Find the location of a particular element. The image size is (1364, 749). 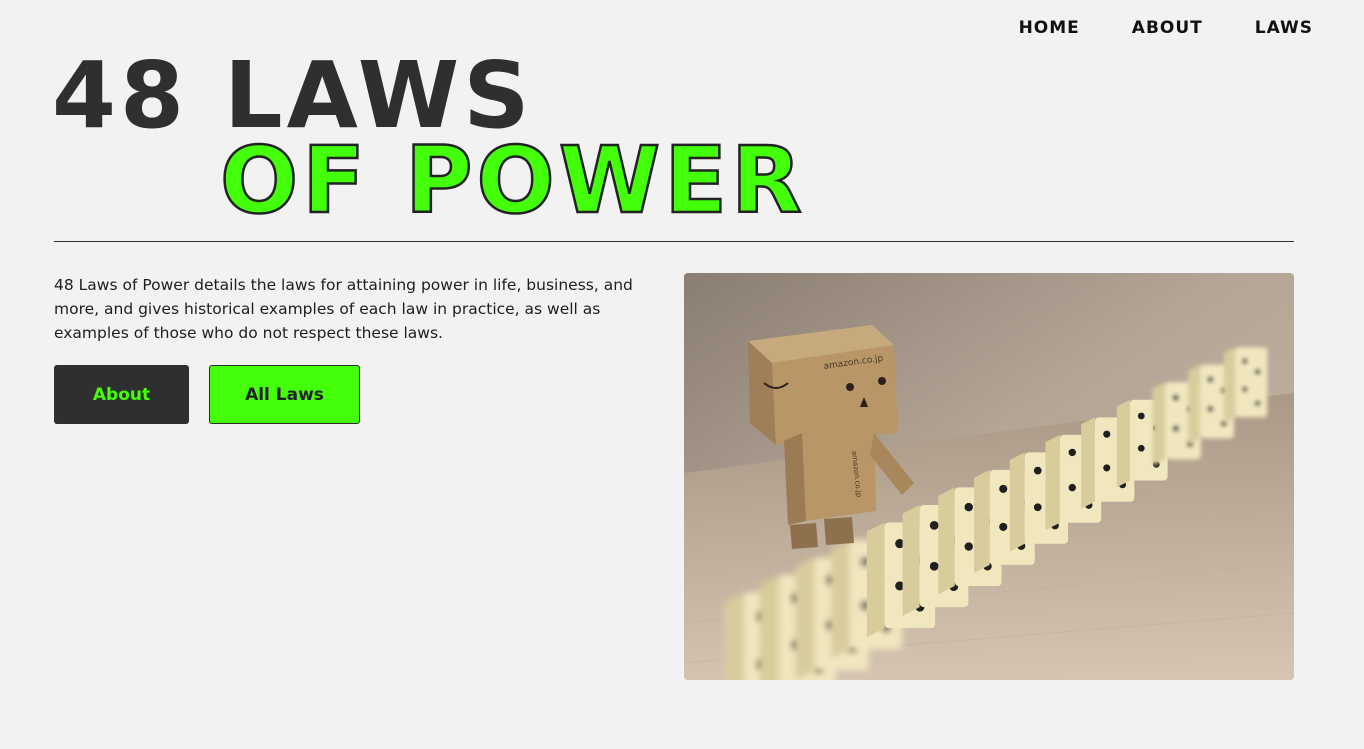

divider is located at coordinates (674, 241).